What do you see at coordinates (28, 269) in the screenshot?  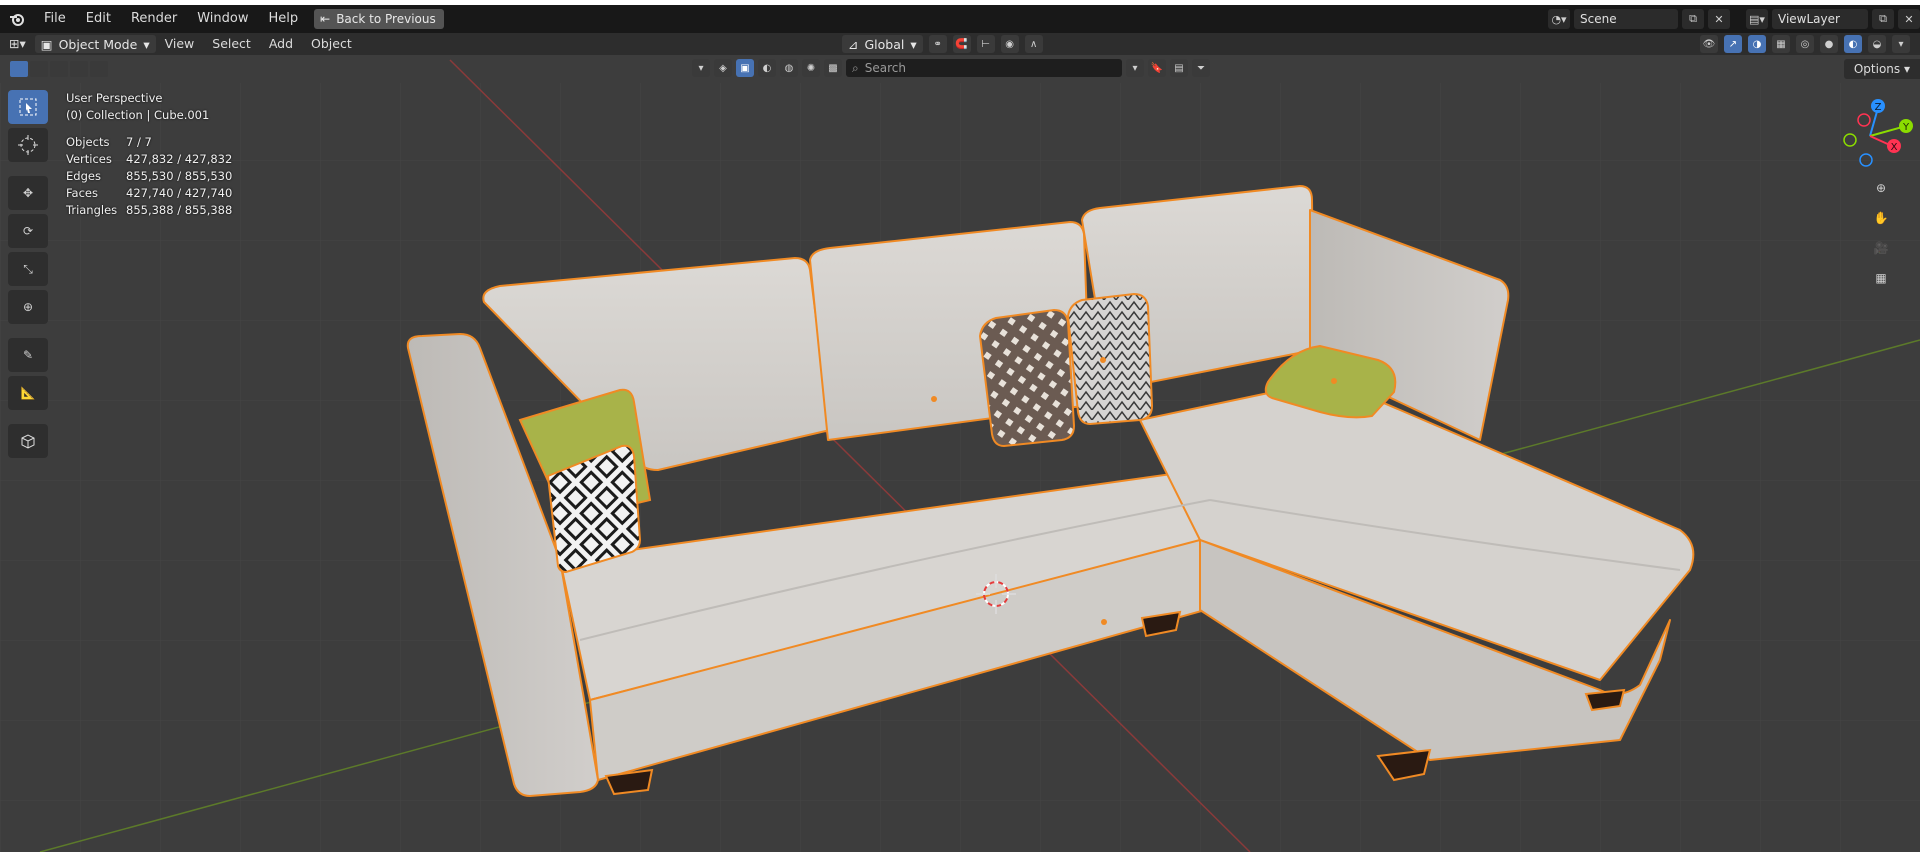 I see `scale-tool-icon: ⤡` at bounding box center [28, 269].